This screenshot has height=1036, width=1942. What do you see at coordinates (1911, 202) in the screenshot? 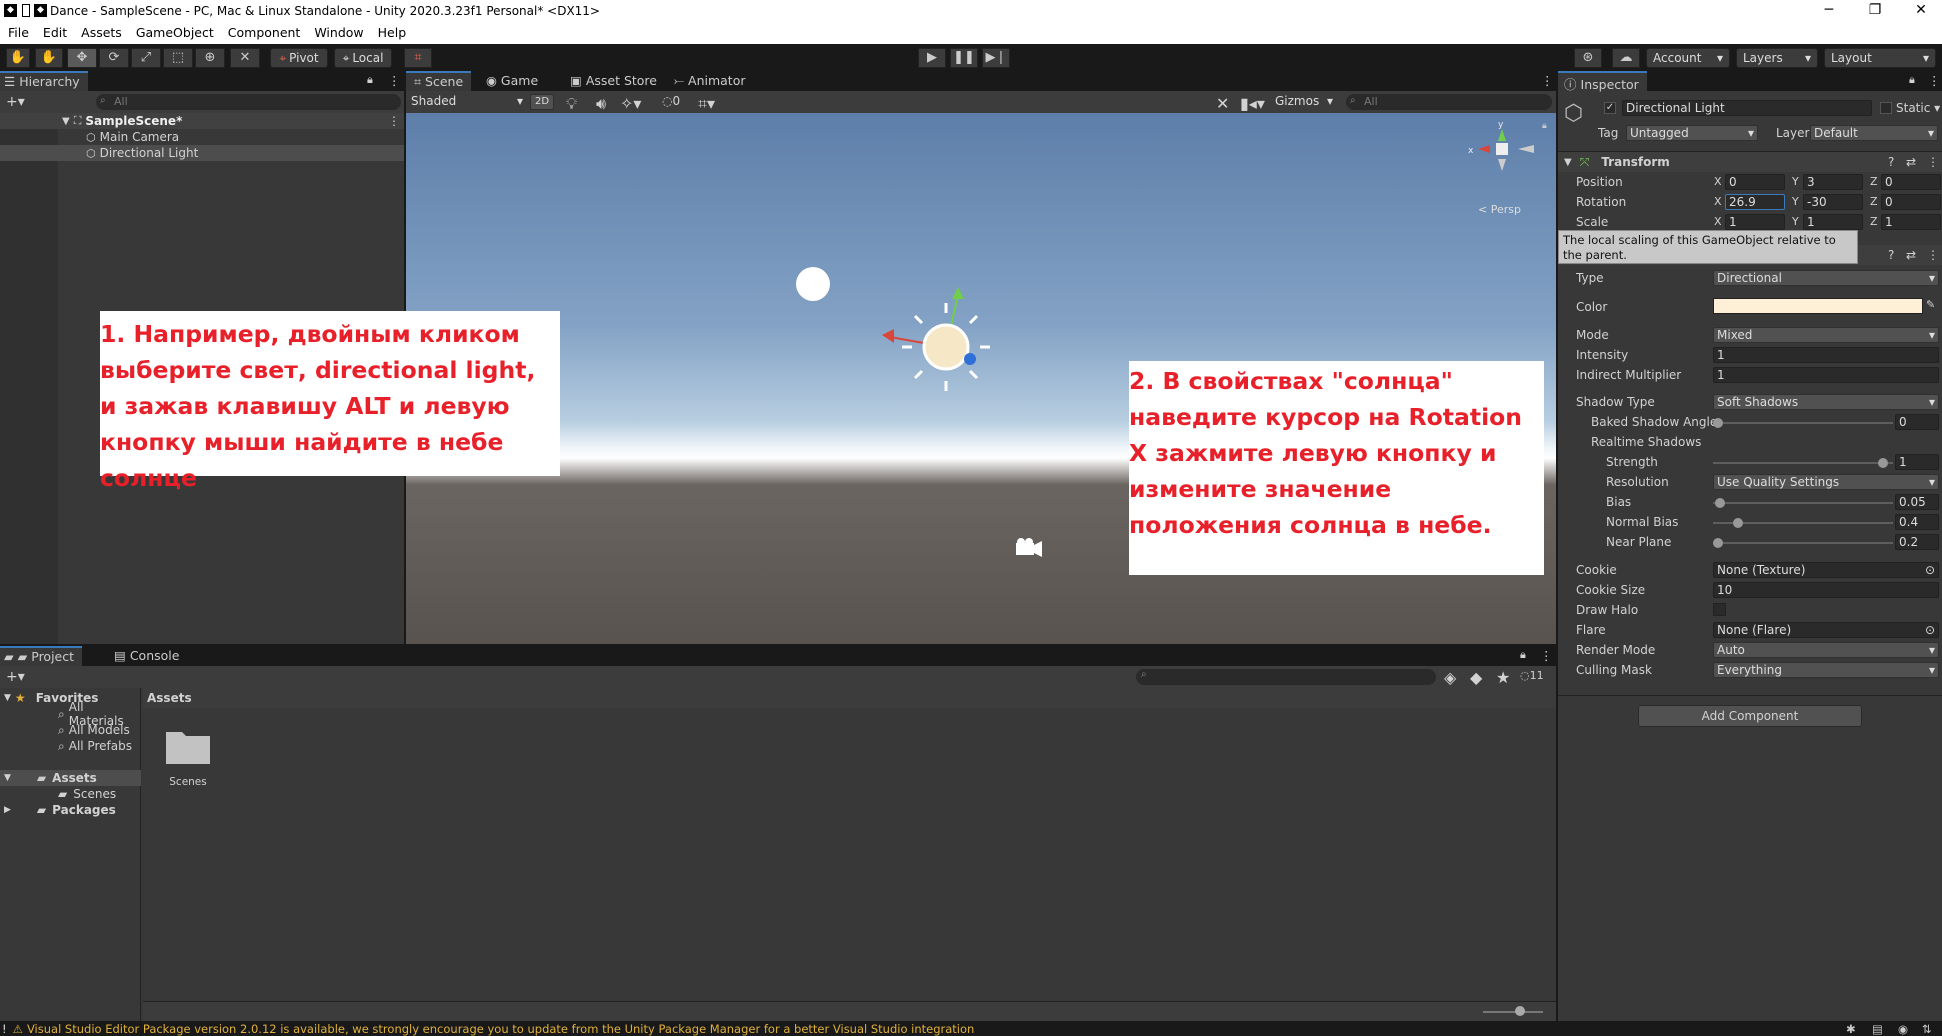
I see `rotation-z-field: 0` at bounding box center [1911, 202].